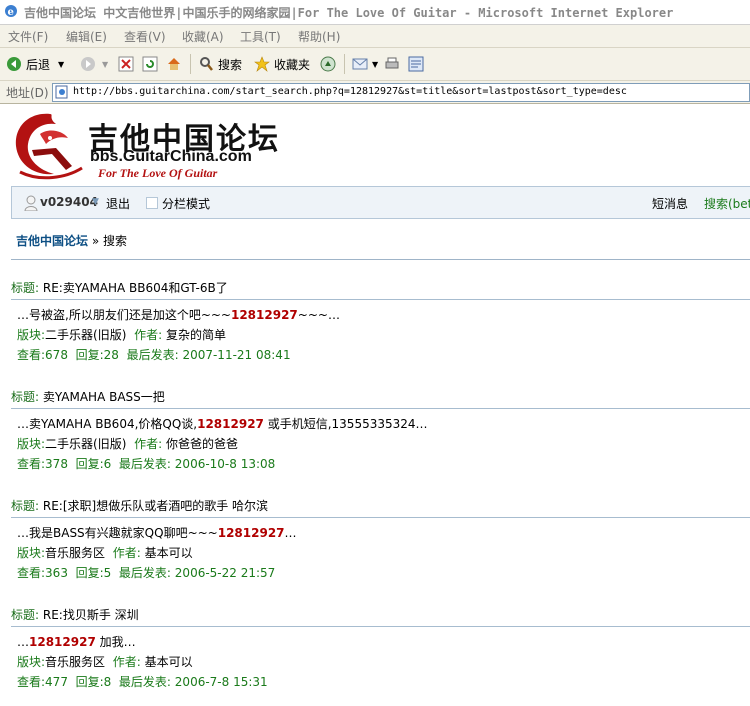 The height and width of the screenshot is (706, 750). Describe the element at coordinates (260, 36) in the screenshot. I see `menu-tools: 工具(T)` at that location.